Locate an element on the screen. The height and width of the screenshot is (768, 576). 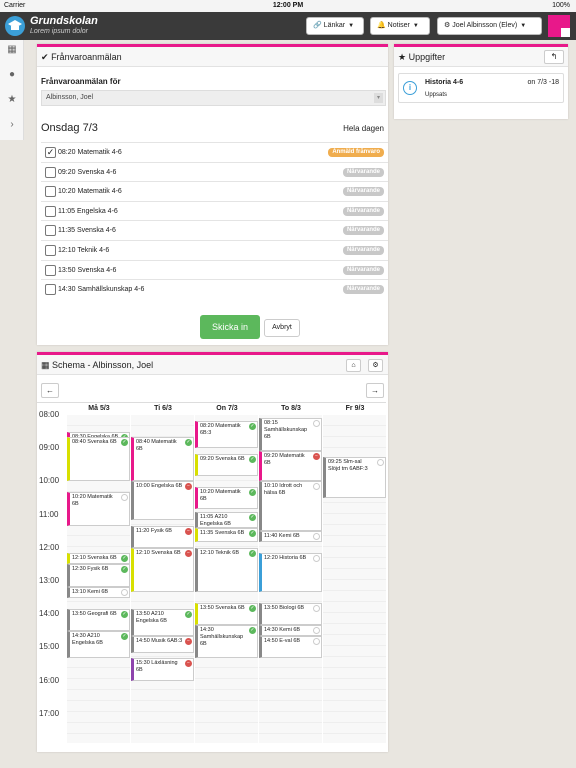
event-label: 11:35 Svenska 6B is located at coordinates (222, 533).